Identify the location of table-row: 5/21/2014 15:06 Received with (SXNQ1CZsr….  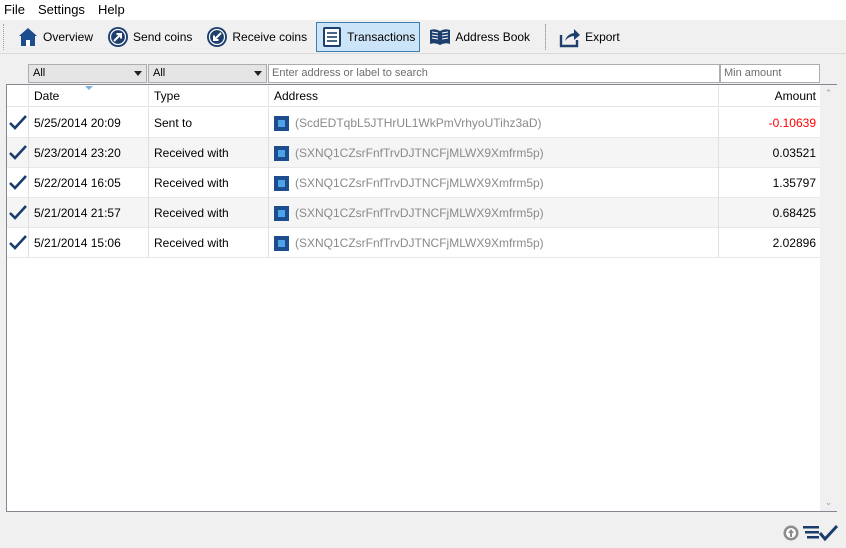
(413, 243).